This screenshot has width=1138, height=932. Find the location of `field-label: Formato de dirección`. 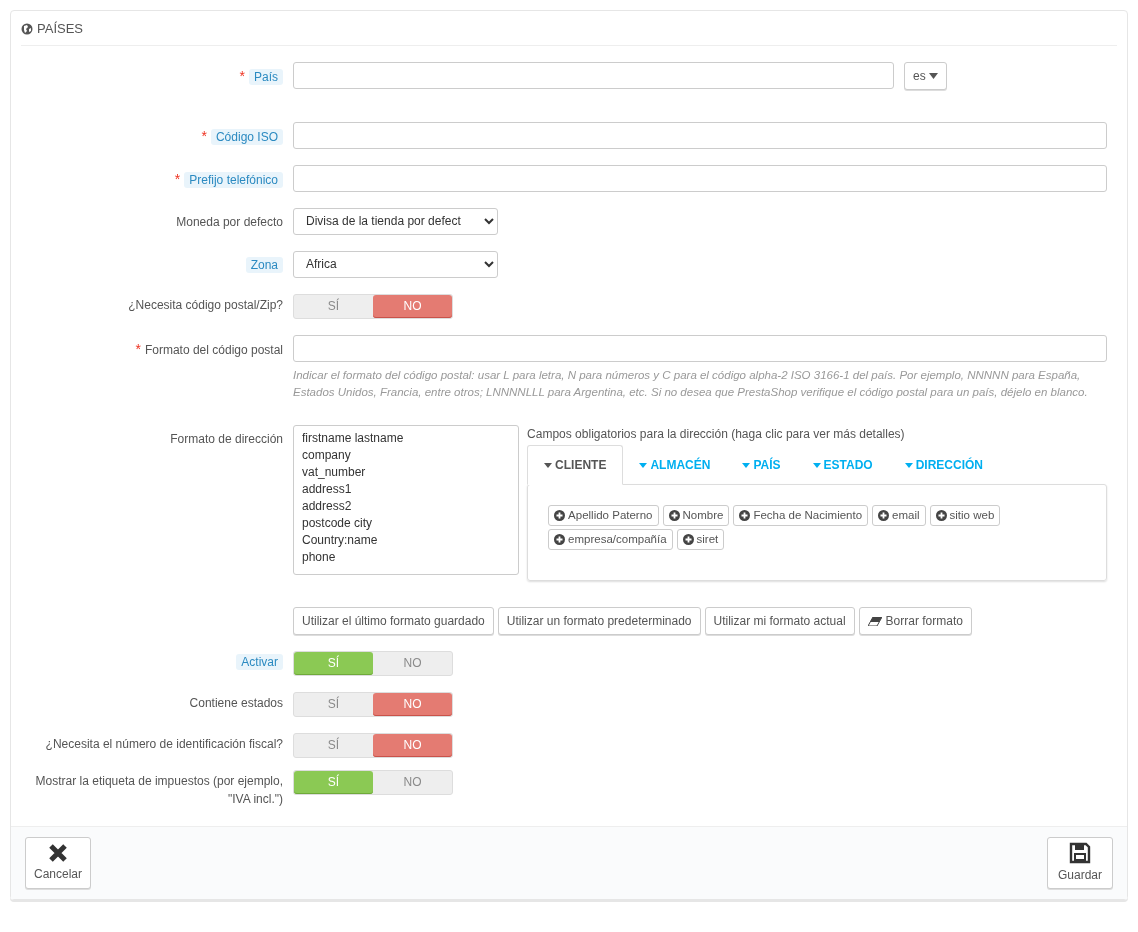

field-label: Formato de dirección is located at coordinates (226, 438).